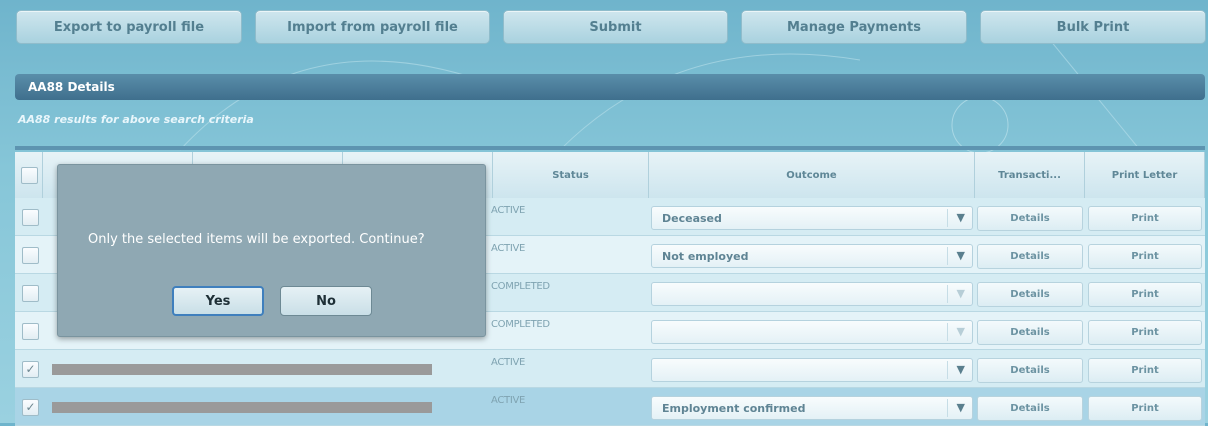  What do you see at coordinates (705, 256) in the screenshot?
I see `outcome-value: Not employed` at bounding box center [705, 256].